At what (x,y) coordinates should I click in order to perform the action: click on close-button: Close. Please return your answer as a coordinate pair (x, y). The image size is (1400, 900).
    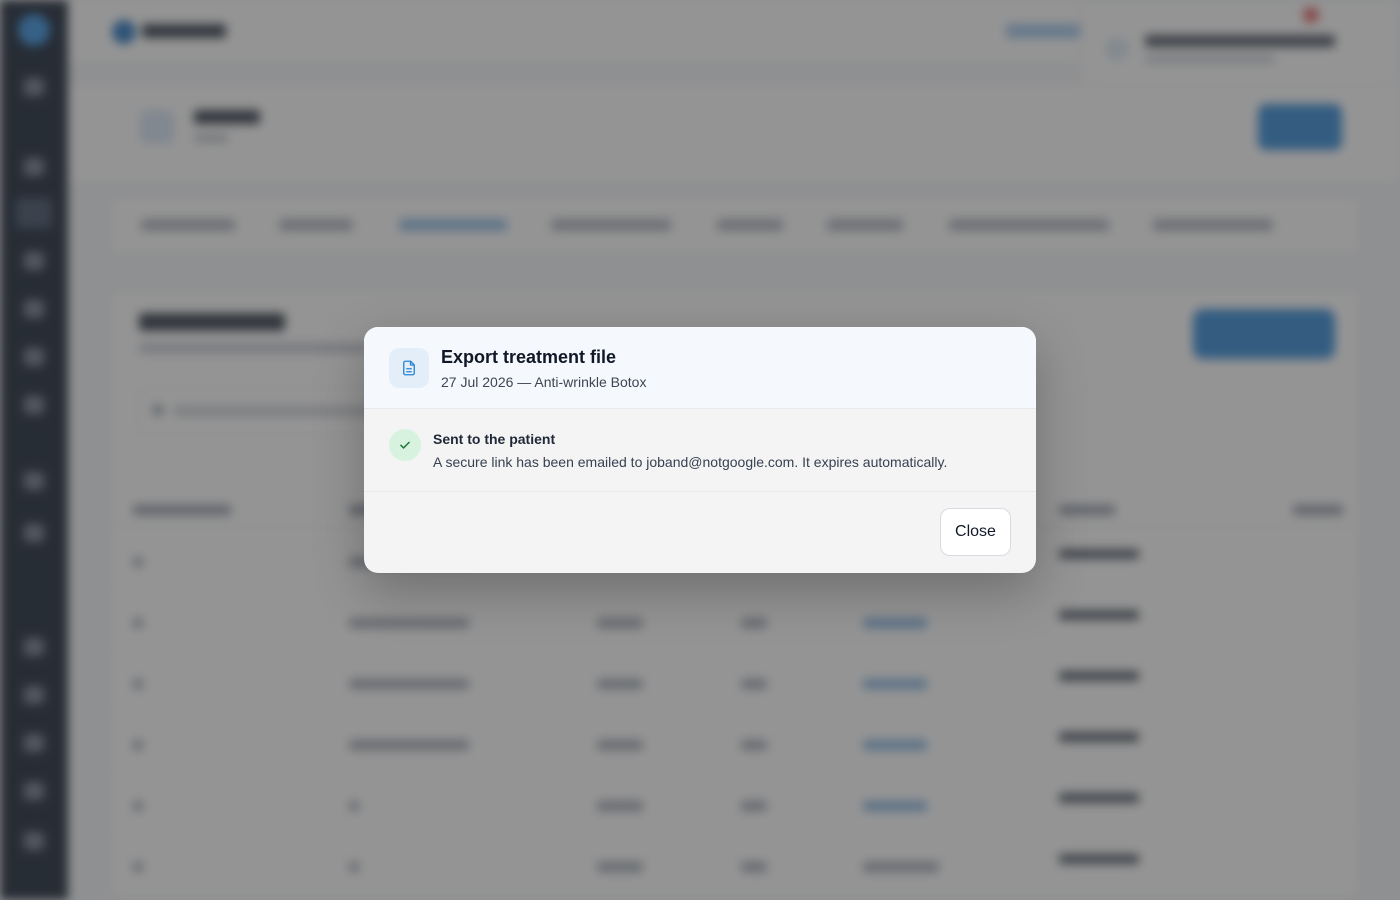
    Looking at the image, I should click on (975, 532).